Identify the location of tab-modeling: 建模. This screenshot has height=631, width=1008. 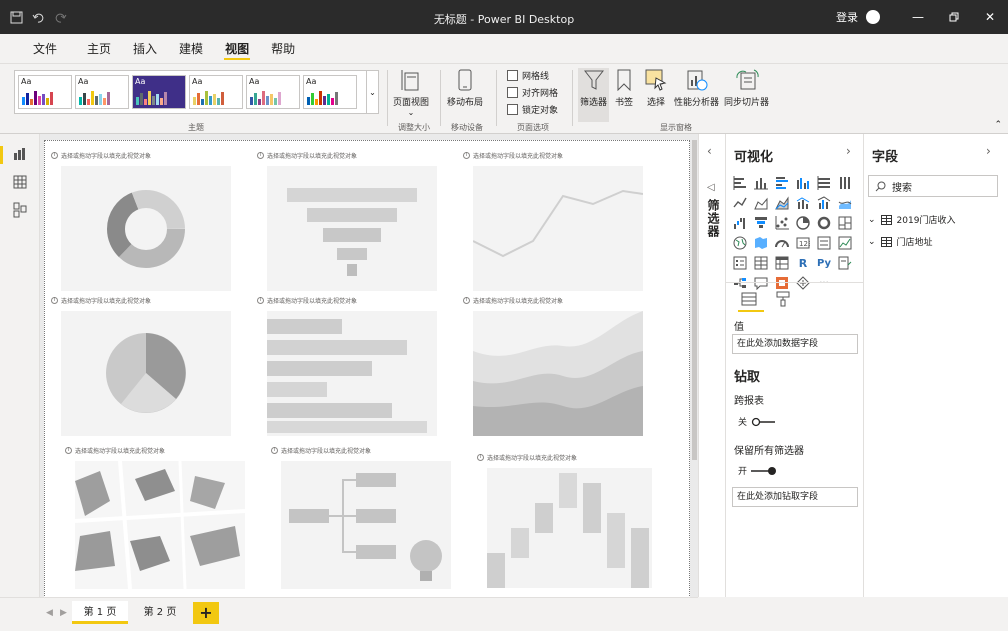
(191, 49).